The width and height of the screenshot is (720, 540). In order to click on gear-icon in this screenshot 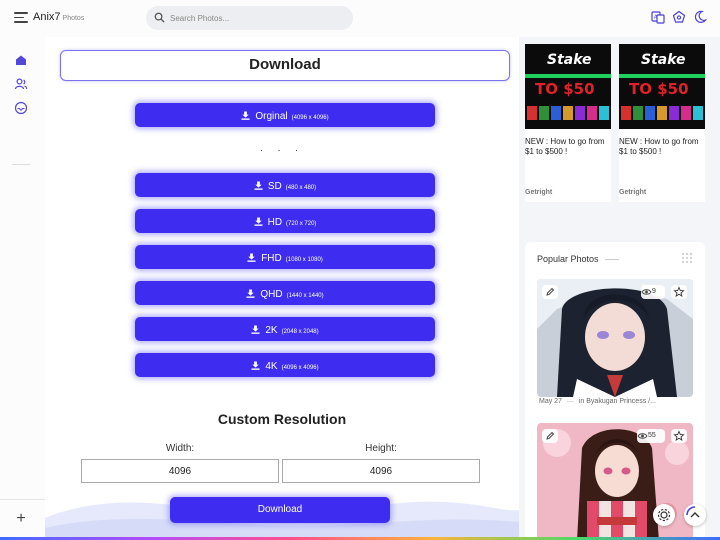, I will do `click(664, 515)`.